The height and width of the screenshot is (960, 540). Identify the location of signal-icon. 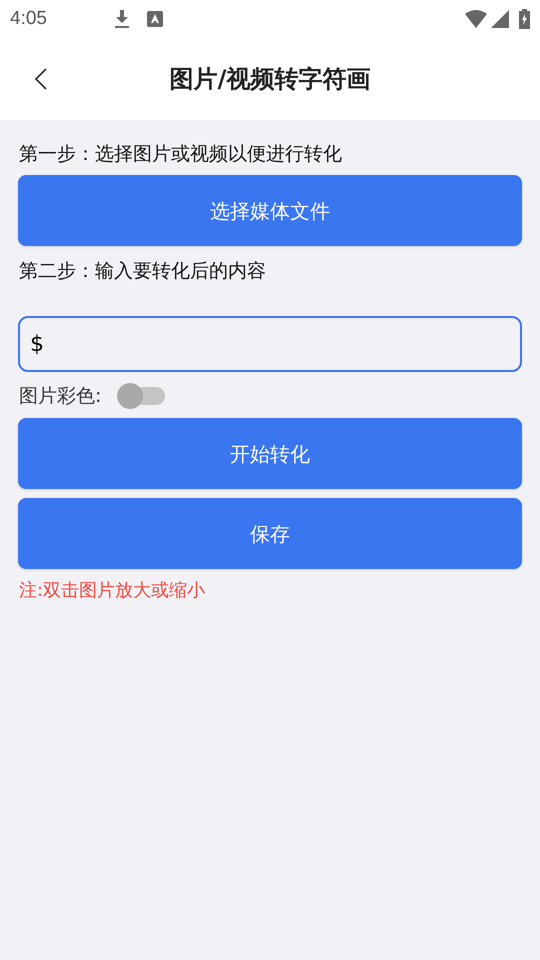
(500, 19).